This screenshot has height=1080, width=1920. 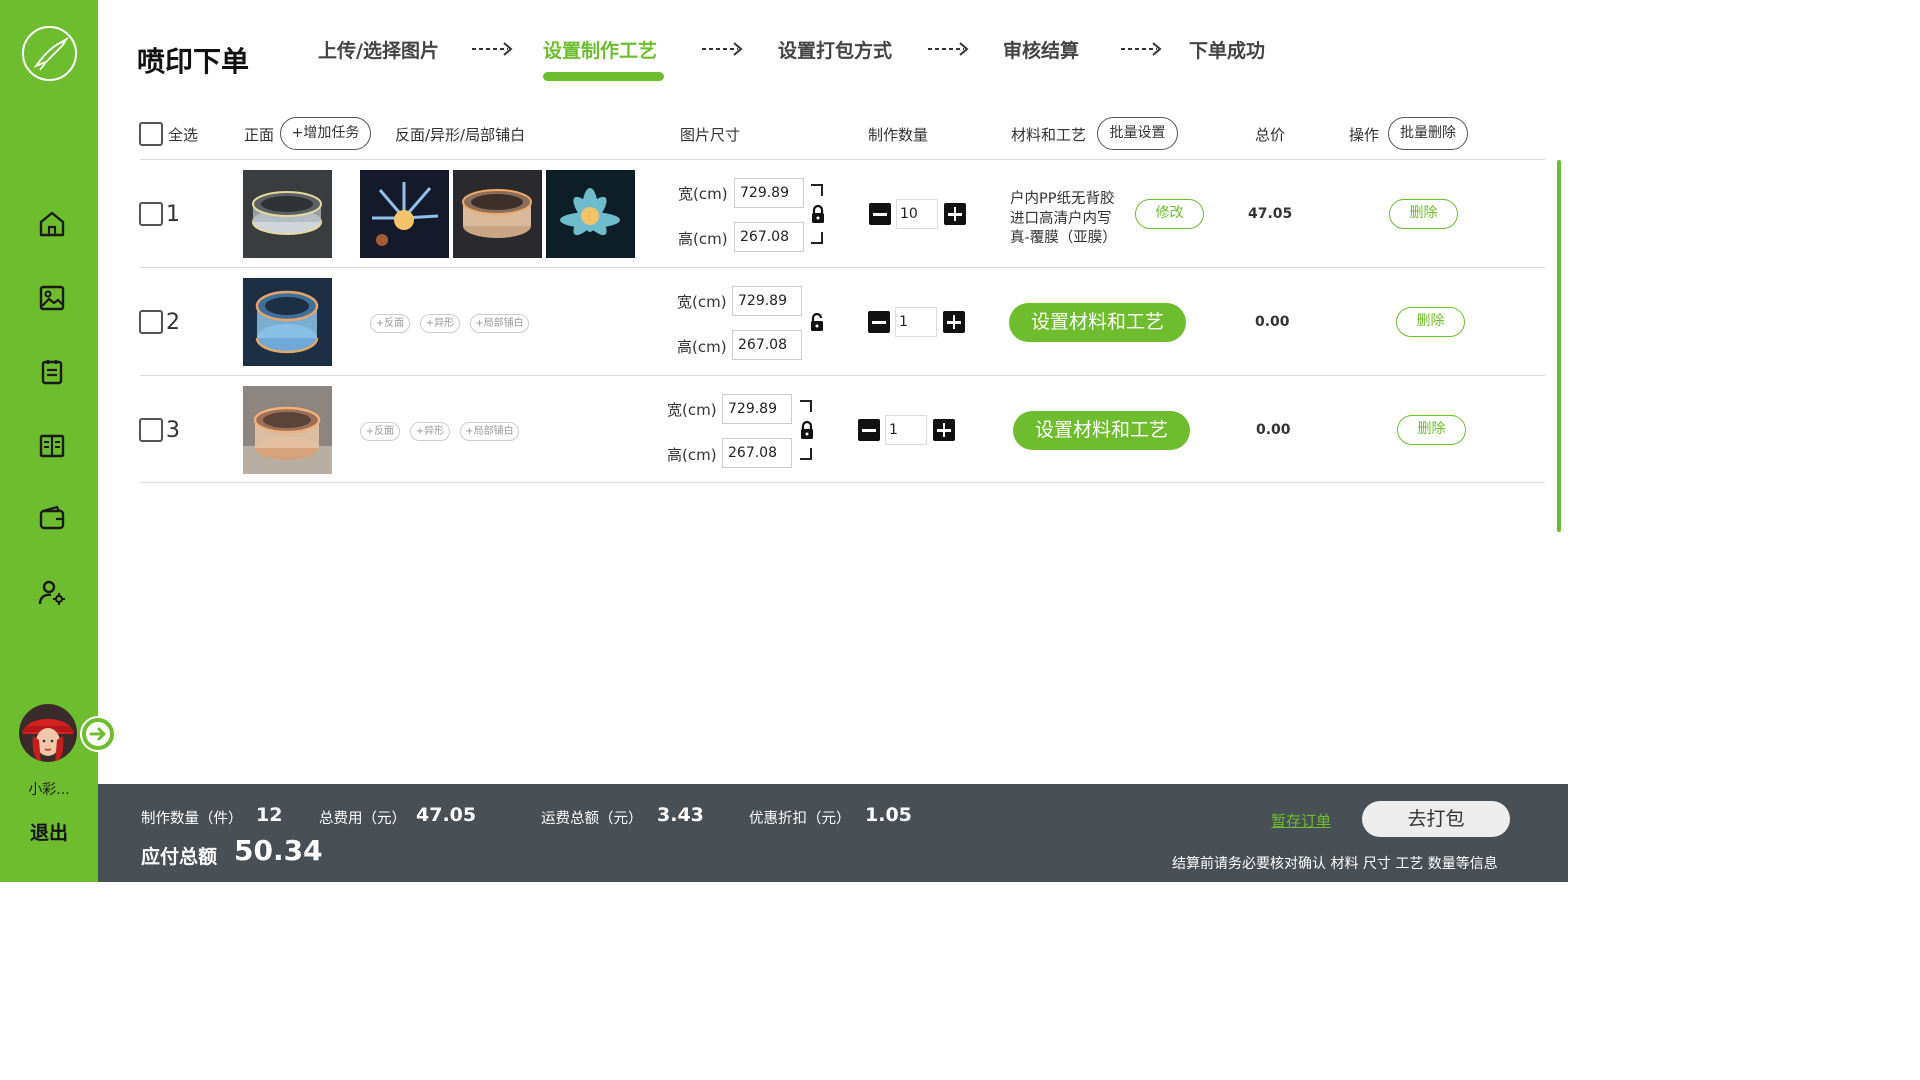 I want to click on row-price: 0.00, so click(x=1273, y=430).